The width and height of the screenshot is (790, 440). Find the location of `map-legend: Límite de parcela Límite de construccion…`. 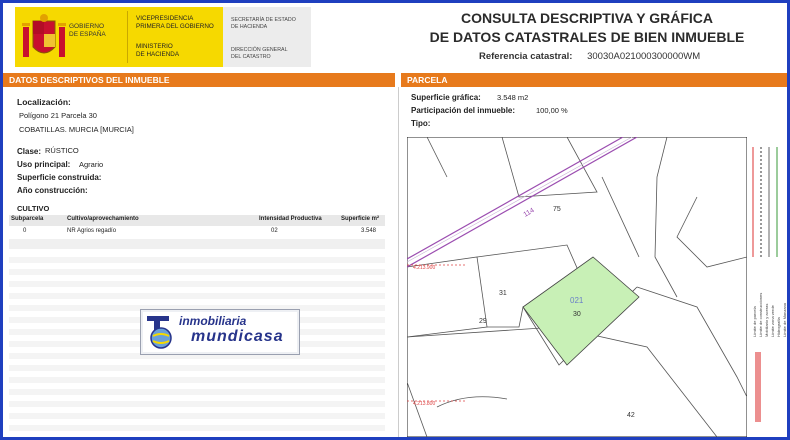

map-legend: Límite de parcela Límite de construccion… is located at coordinates (767, 287).